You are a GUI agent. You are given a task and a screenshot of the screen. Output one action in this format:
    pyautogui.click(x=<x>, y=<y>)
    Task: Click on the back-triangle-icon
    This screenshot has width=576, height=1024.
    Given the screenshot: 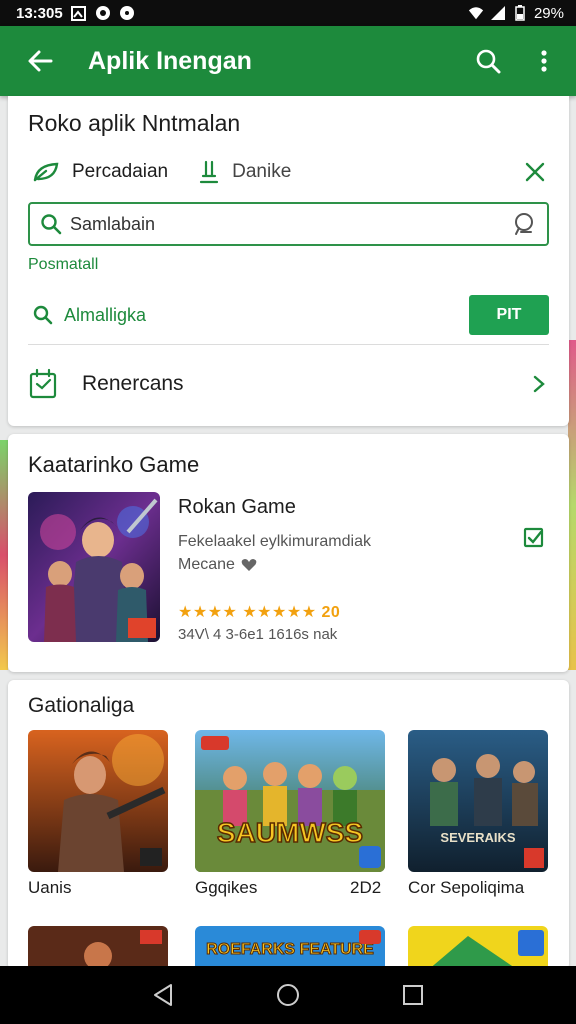 What is the action you would take?
    pyautogui.click(x=162, y=995)
    